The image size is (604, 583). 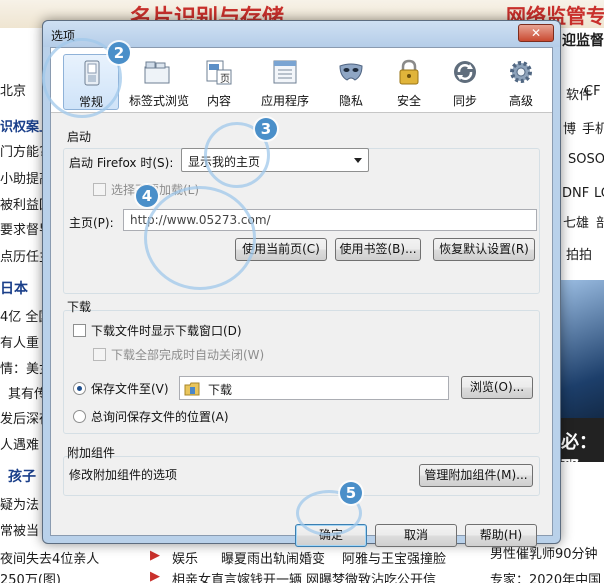 What do you see at coordinates (394, 559) in the screenshot?
I see `bg-bottom-item: 阿雅与王宝强撞脸` at bounding box center [394, 559].